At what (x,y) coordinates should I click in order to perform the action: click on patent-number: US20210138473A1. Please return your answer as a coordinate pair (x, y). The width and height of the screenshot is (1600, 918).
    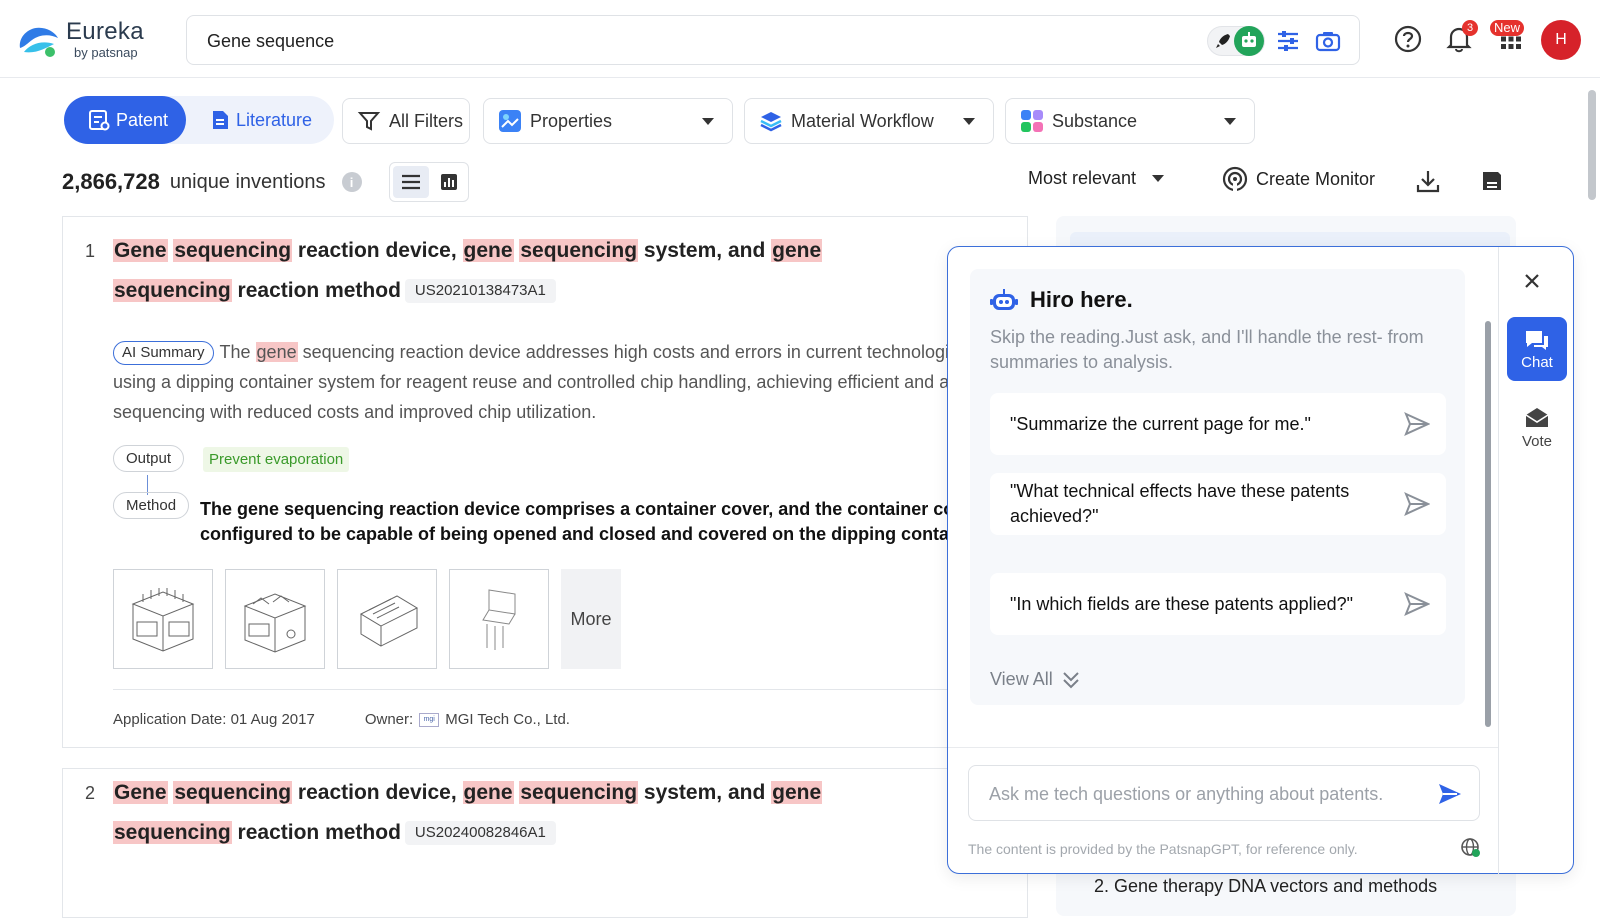
    Looking at the image, I should click on (480, 291).